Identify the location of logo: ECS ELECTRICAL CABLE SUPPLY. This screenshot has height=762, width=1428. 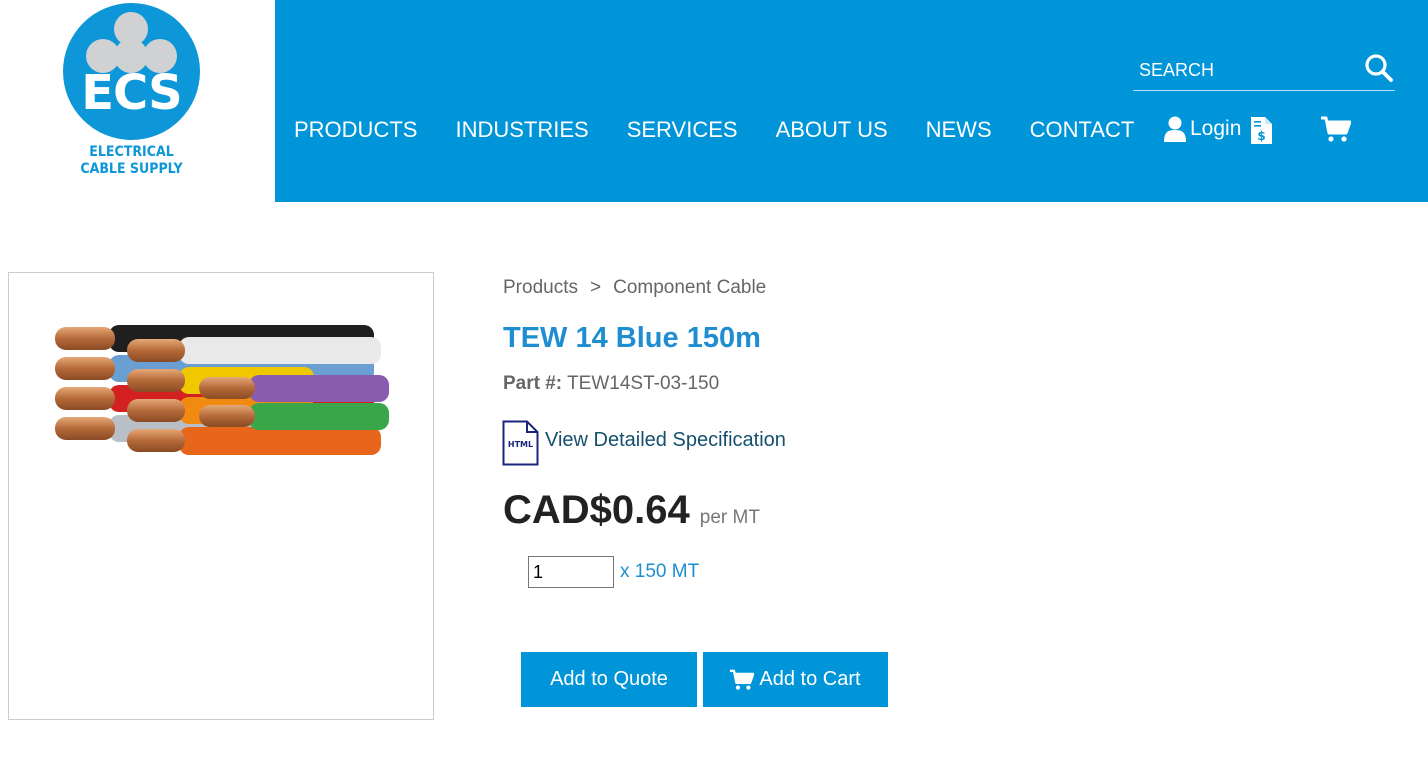
(137, 101).